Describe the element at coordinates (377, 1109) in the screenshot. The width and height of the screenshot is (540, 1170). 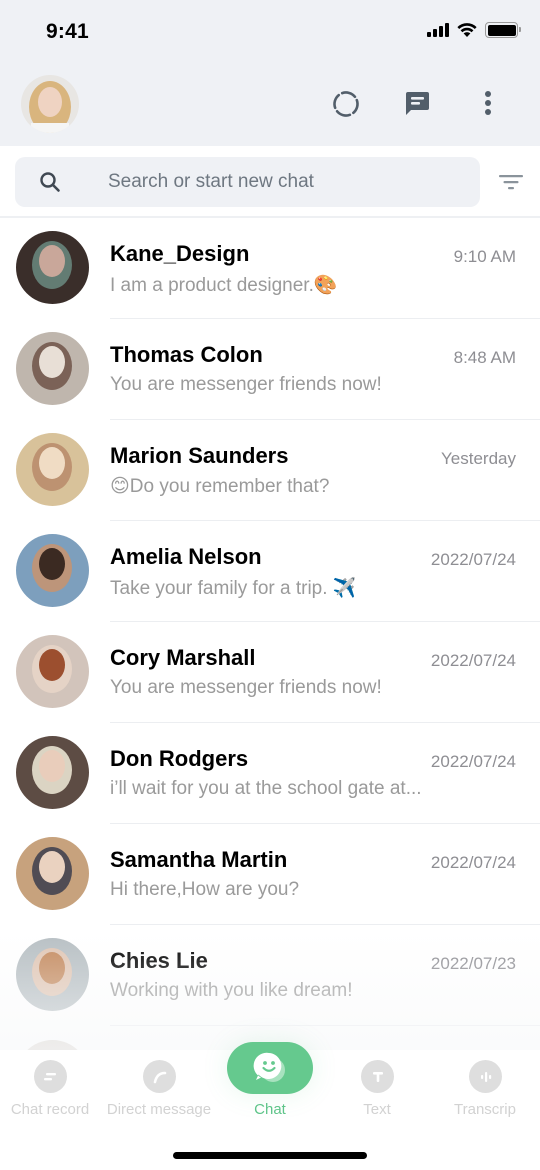
I see `tab-label: Text` at that location.